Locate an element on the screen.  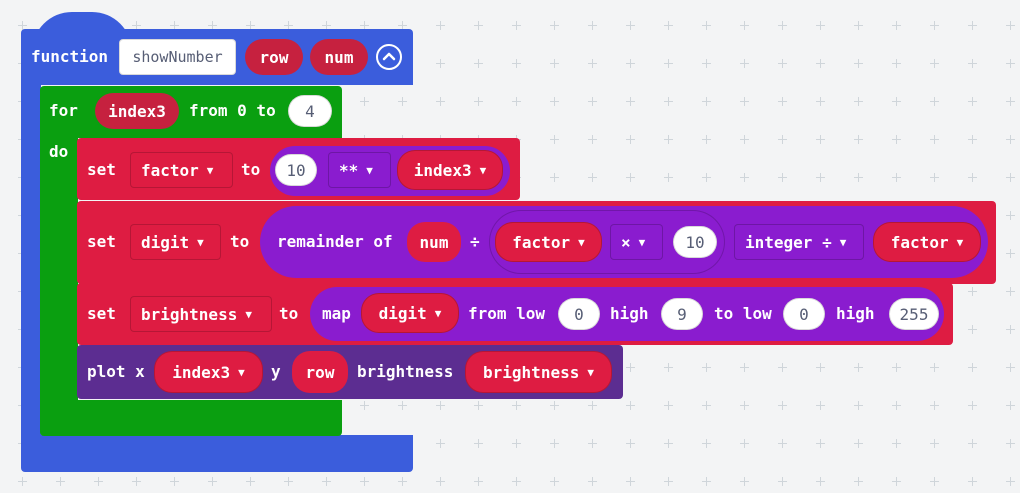
plot-y-var: row is located at coordinates (320, 372).